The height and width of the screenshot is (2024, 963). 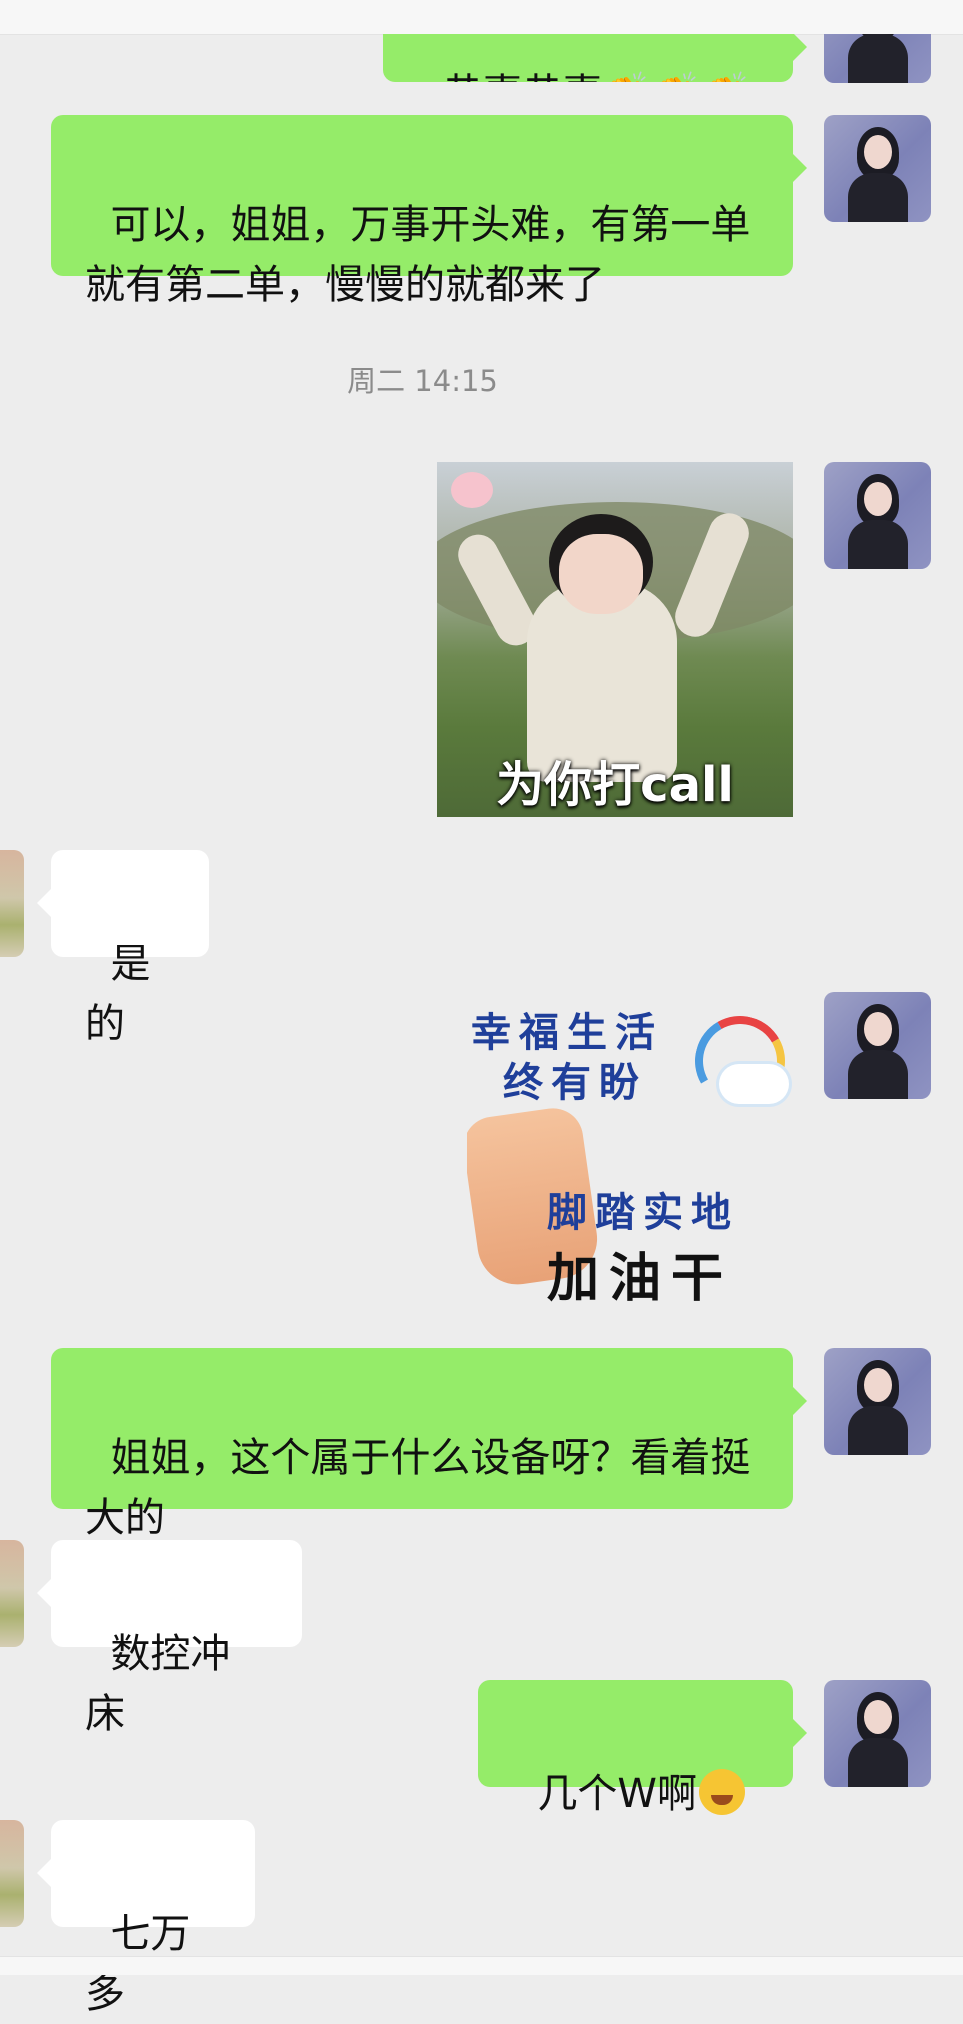 What do you see at coordinates (617, 1794) in the screenshot?
I see `message-text: 几个W啊` at bounding box center [617, 1794].